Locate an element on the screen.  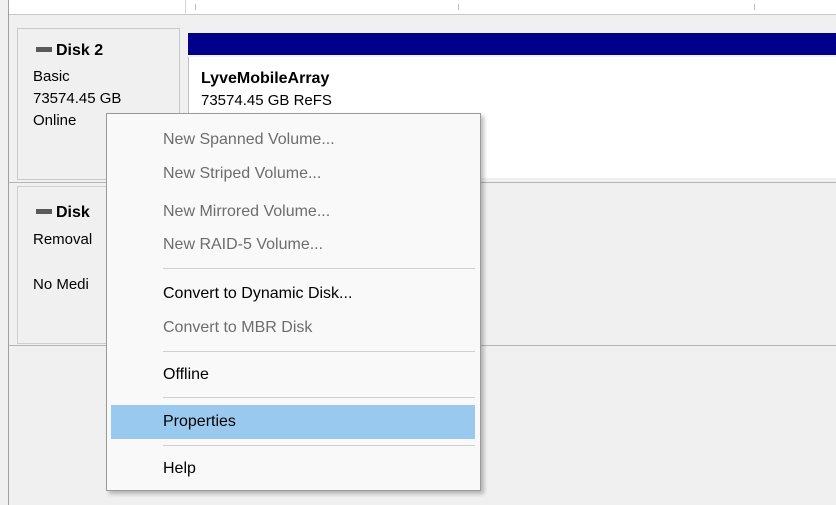
menu-item-convert-to-mbr-disk: Convert to MBR Disk is located at coordinates (293, 328).